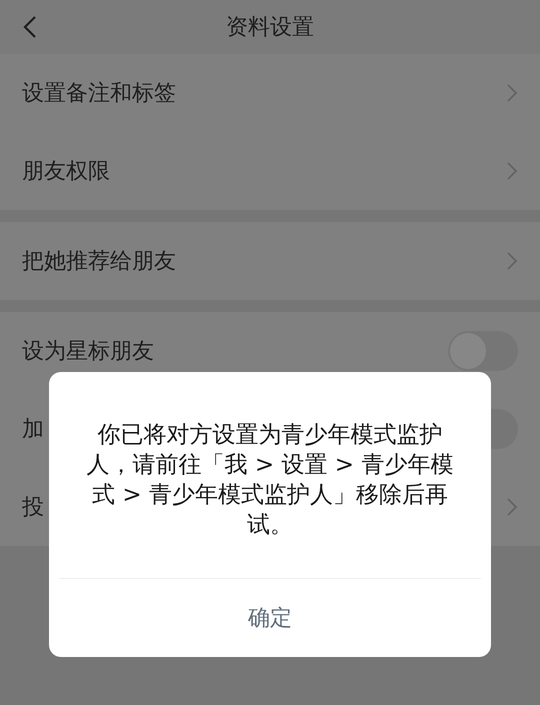 This screenshot has width=540, height=705. I want to click on setting-label: 设为星标朋友, so click(88, 352).